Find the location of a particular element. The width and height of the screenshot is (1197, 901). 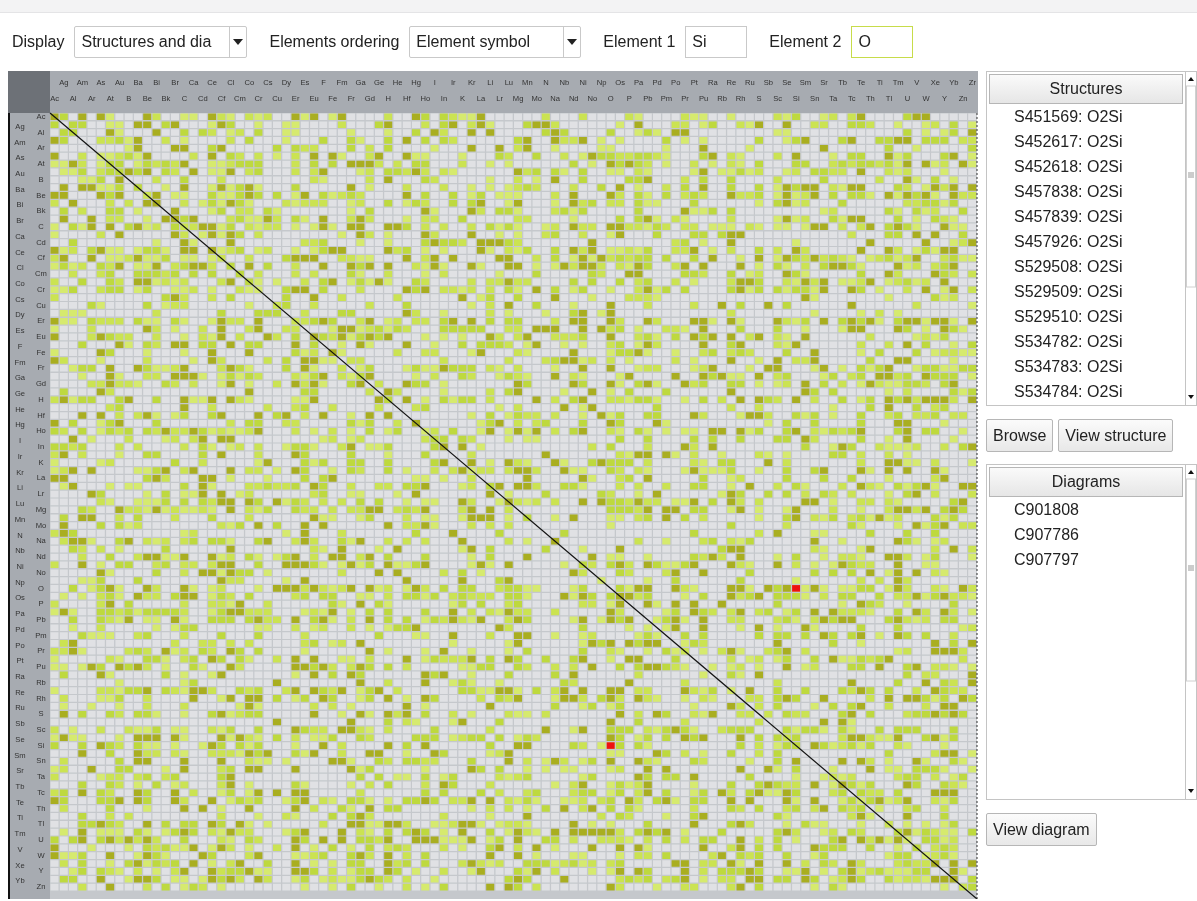

action-button: Browse is located at coordinates (1020, 435).